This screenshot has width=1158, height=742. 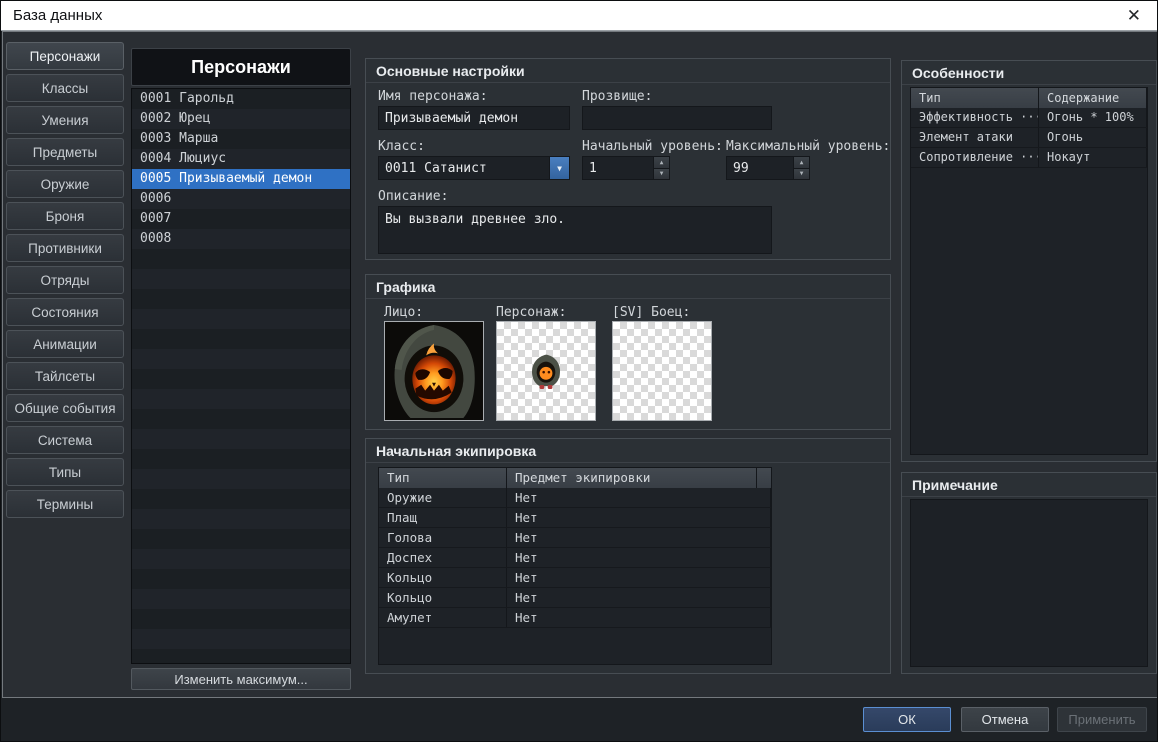 What do you see at coordinates (474, 168) in the screenshot?
I see `class-dropdown: 0011 Сатанист ▼` at bounding box center [474, 168].